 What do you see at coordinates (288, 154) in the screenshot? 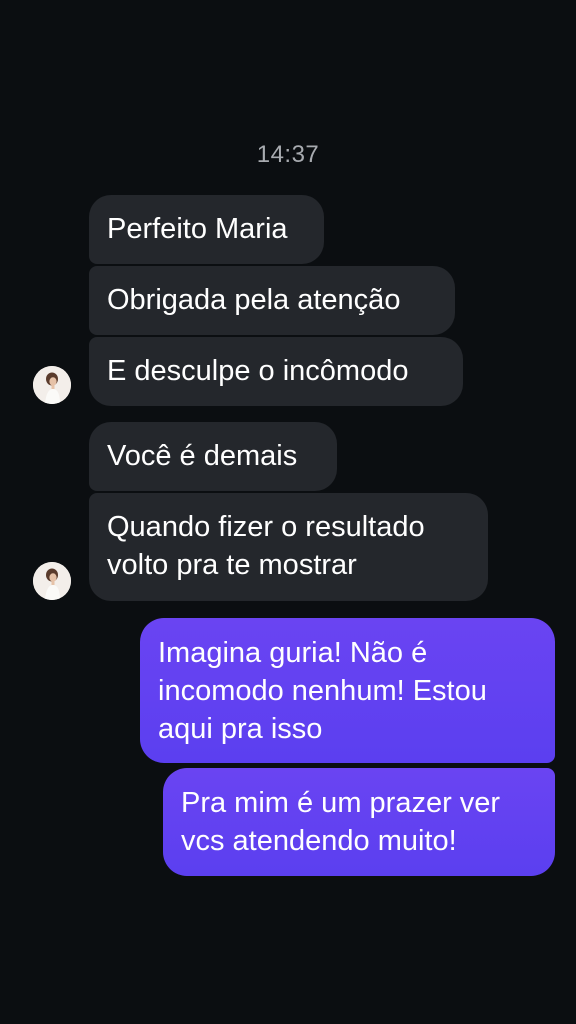
I see `message-timestamp: 14:37` at bounding box center [288, 154].